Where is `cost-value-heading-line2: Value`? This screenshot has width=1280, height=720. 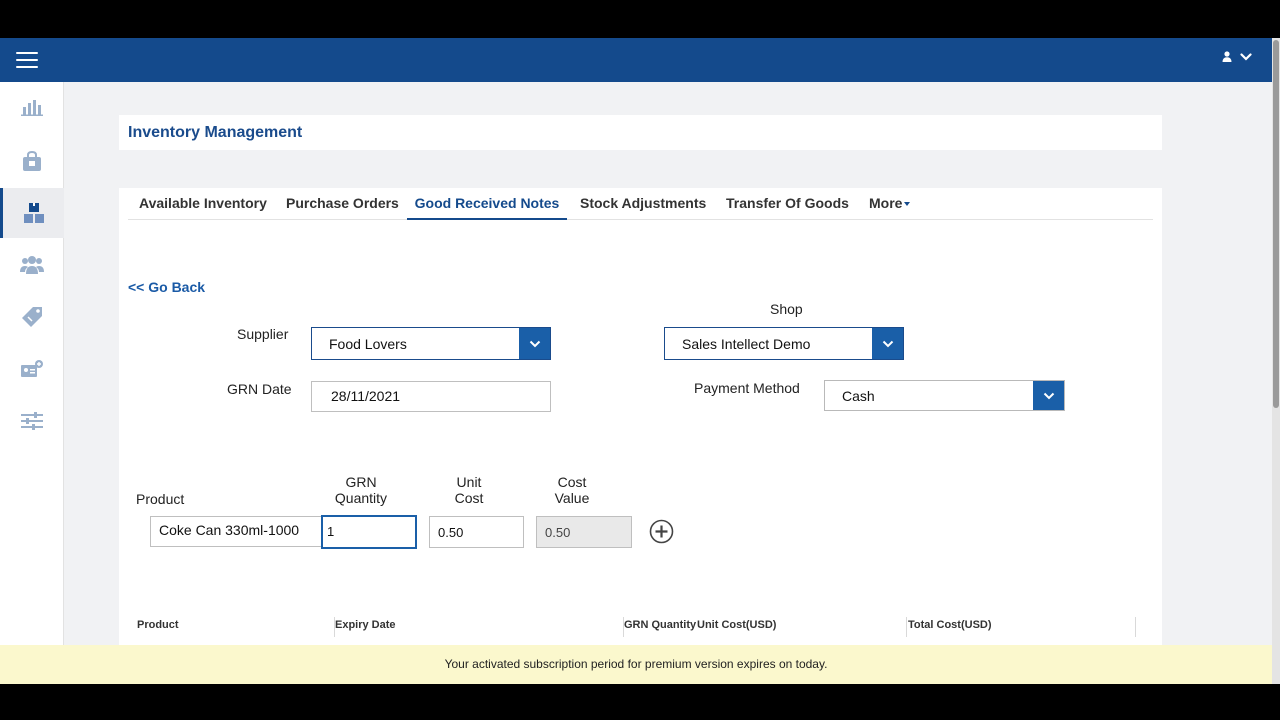 cost-value-heading-line2: Value is located at coordinates (572, 498).